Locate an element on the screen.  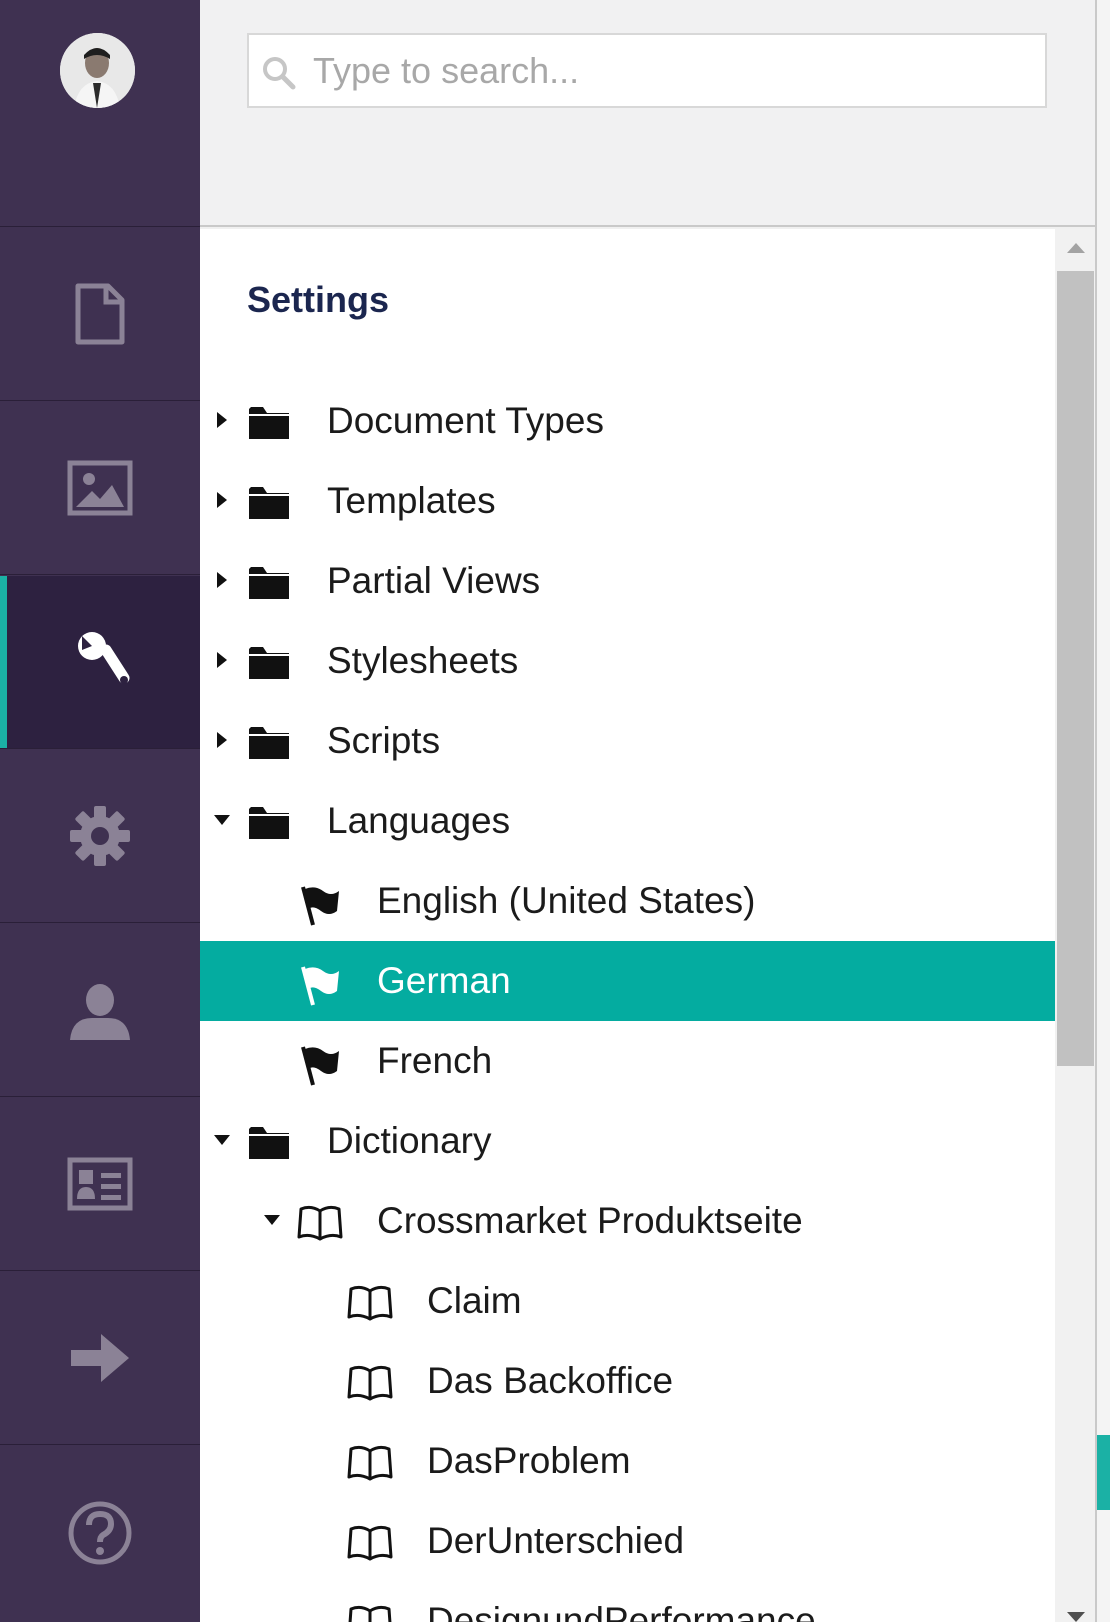
tree-node-partial-views: Partial Views is located at coordinates (627, 581).